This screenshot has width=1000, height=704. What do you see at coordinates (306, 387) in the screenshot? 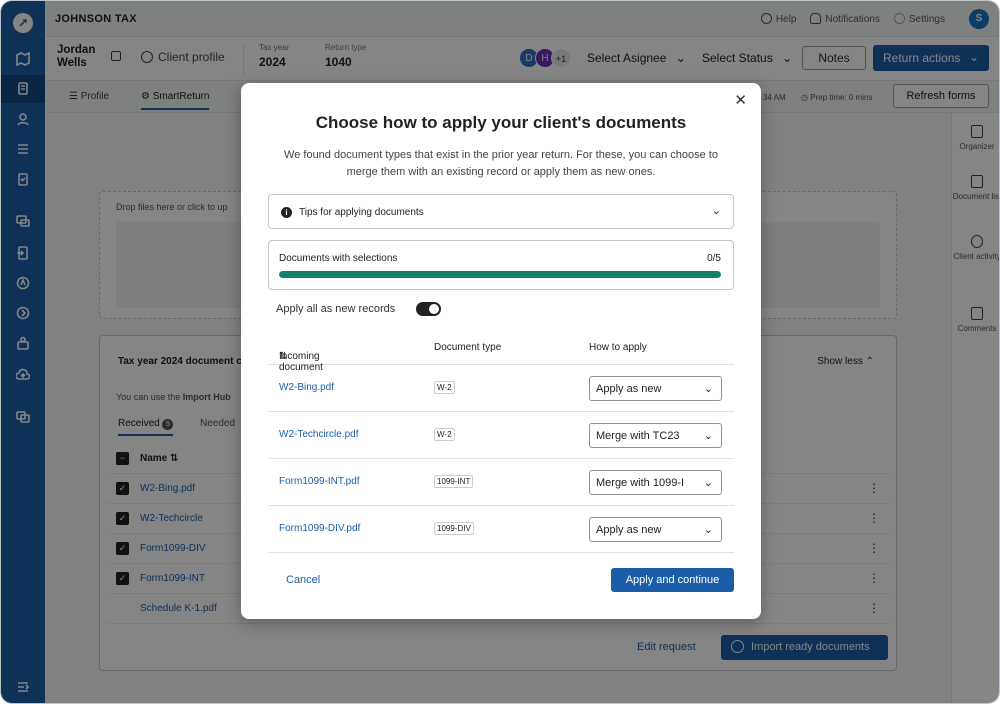
I see `incoming-document-link: W2-Bing.pdf` at bounding box center [306, 387].